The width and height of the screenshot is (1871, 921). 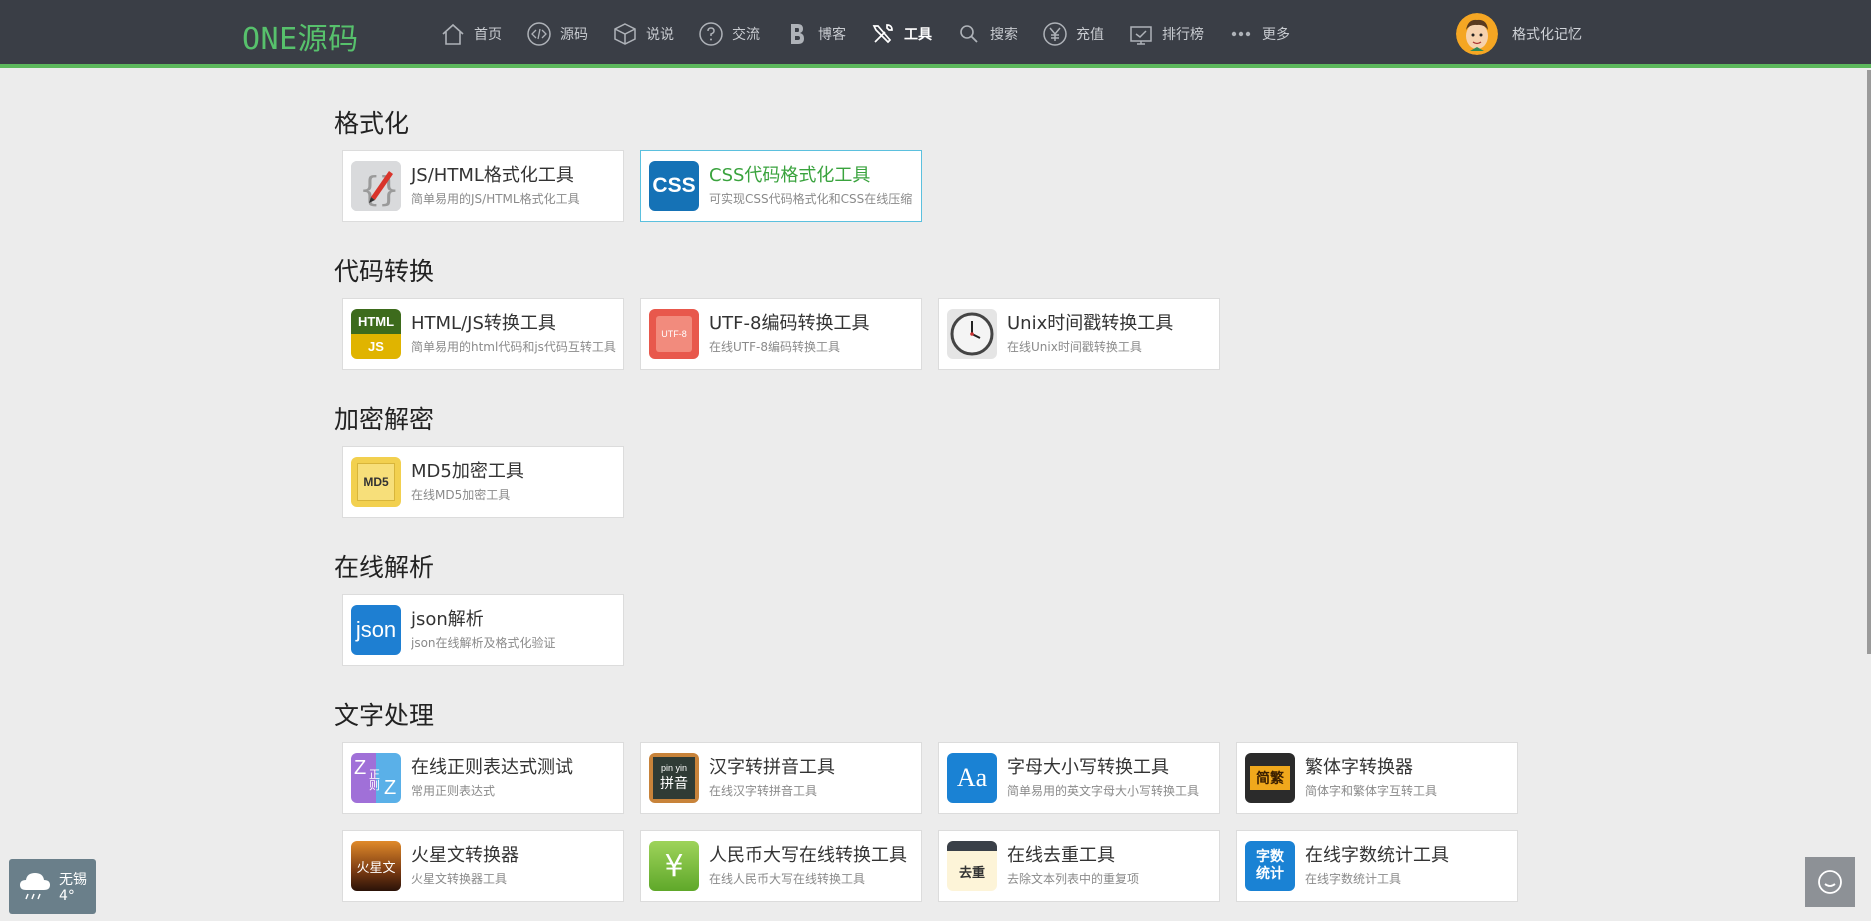 I want to click on blog-b-icon, so click(x=797, y=34).